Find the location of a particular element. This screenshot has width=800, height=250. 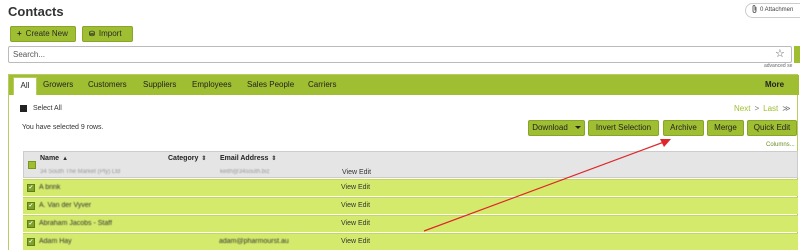

tab-more: More is located at coordinates (774, 84).